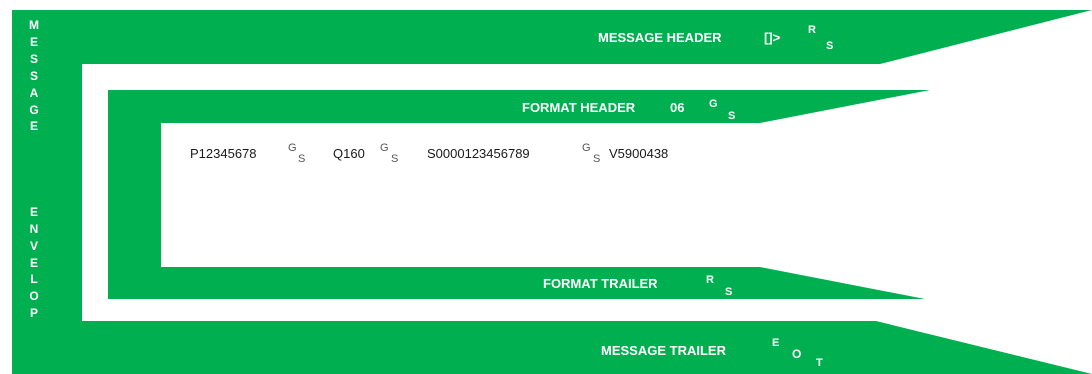 The image size is (1092, 374). I want to click on envelope-letter: M, so click(34, 25).